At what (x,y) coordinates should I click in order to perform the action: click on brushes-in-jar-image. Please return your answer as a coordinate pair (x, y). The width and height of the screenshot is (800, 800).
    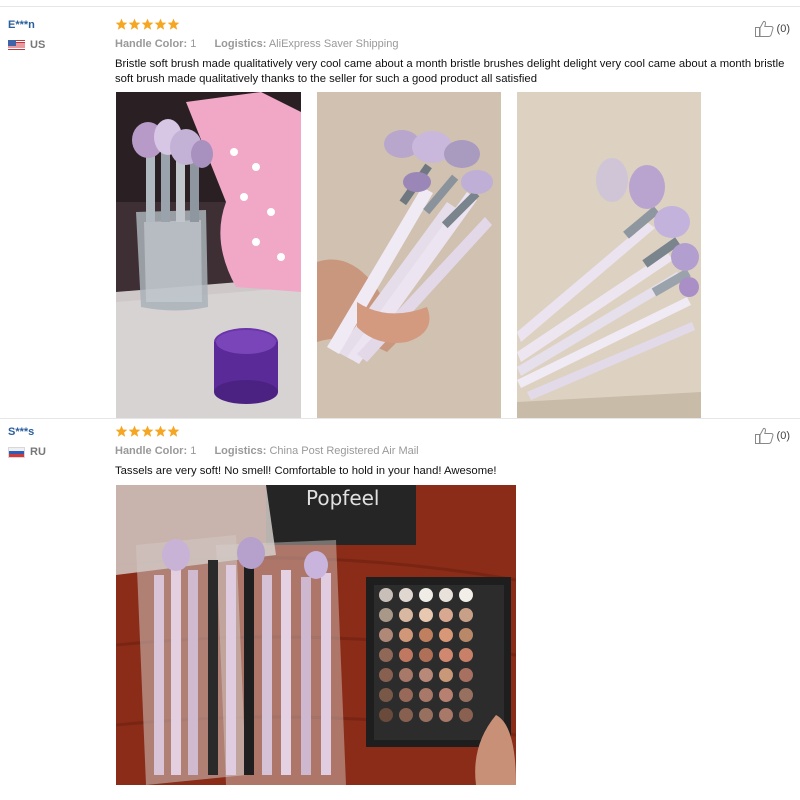
    Looking at the image, I should click on (208, 255).